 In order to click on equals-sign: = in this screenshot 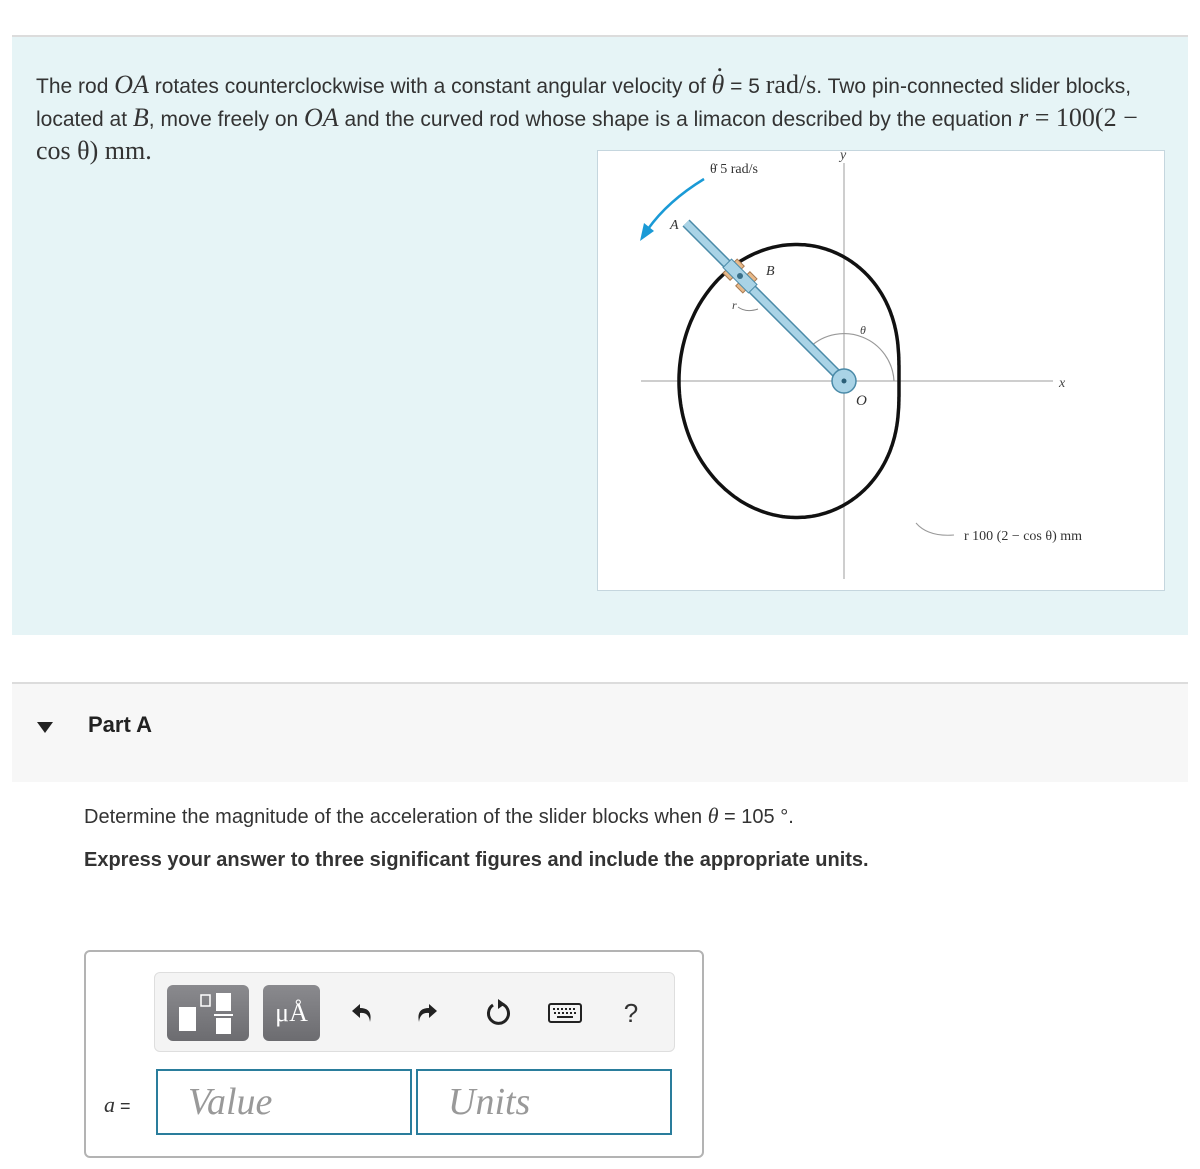, I will do `click(123, 1106)`.